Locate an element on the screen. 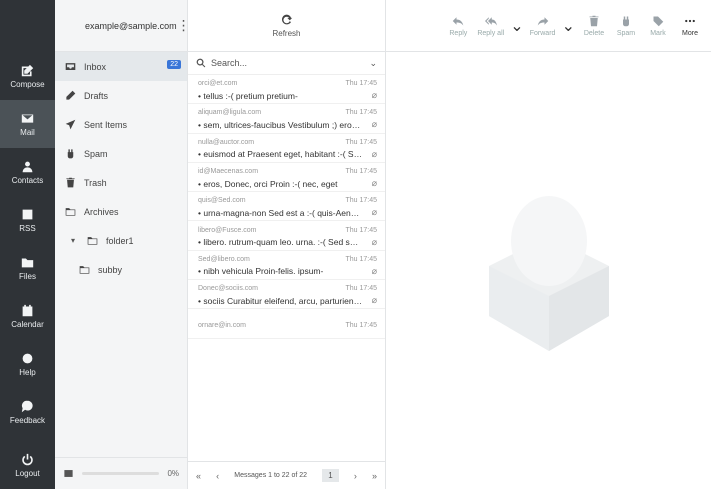 The image size is (711, 489). nav-mail: Mail is located at coordinates (27, 124).